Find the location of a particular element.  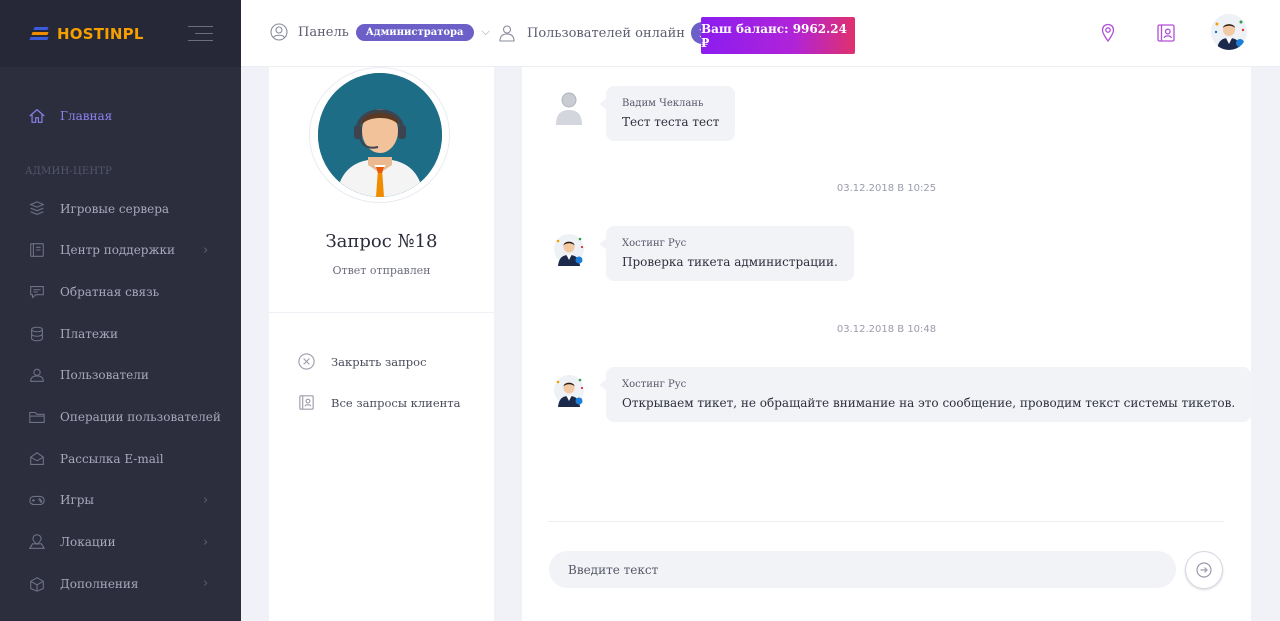

user-avatar is located at coordinates (1229, 32).